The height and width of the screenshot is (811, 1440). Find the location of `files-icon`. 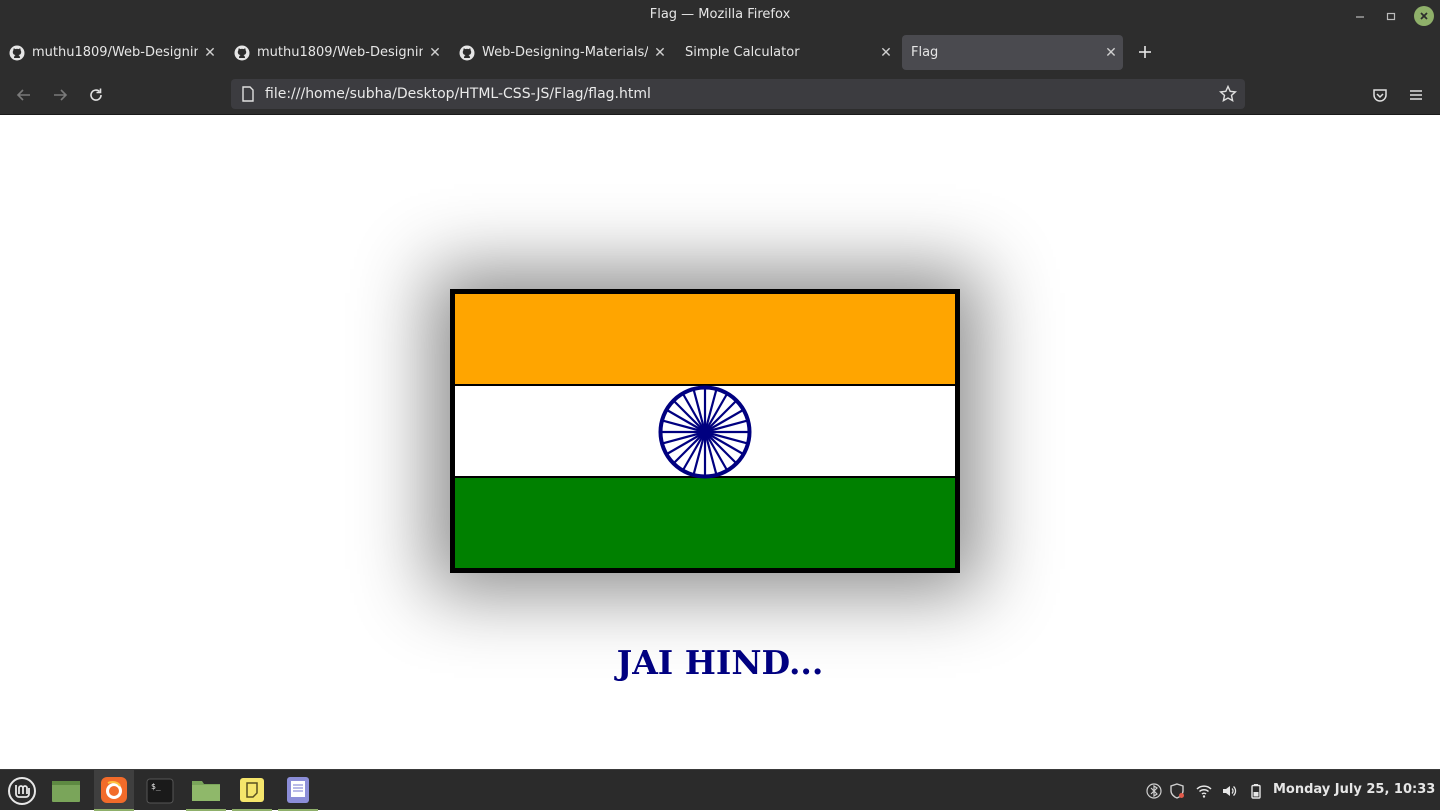

files-icon is located at coordinates (206, 790).